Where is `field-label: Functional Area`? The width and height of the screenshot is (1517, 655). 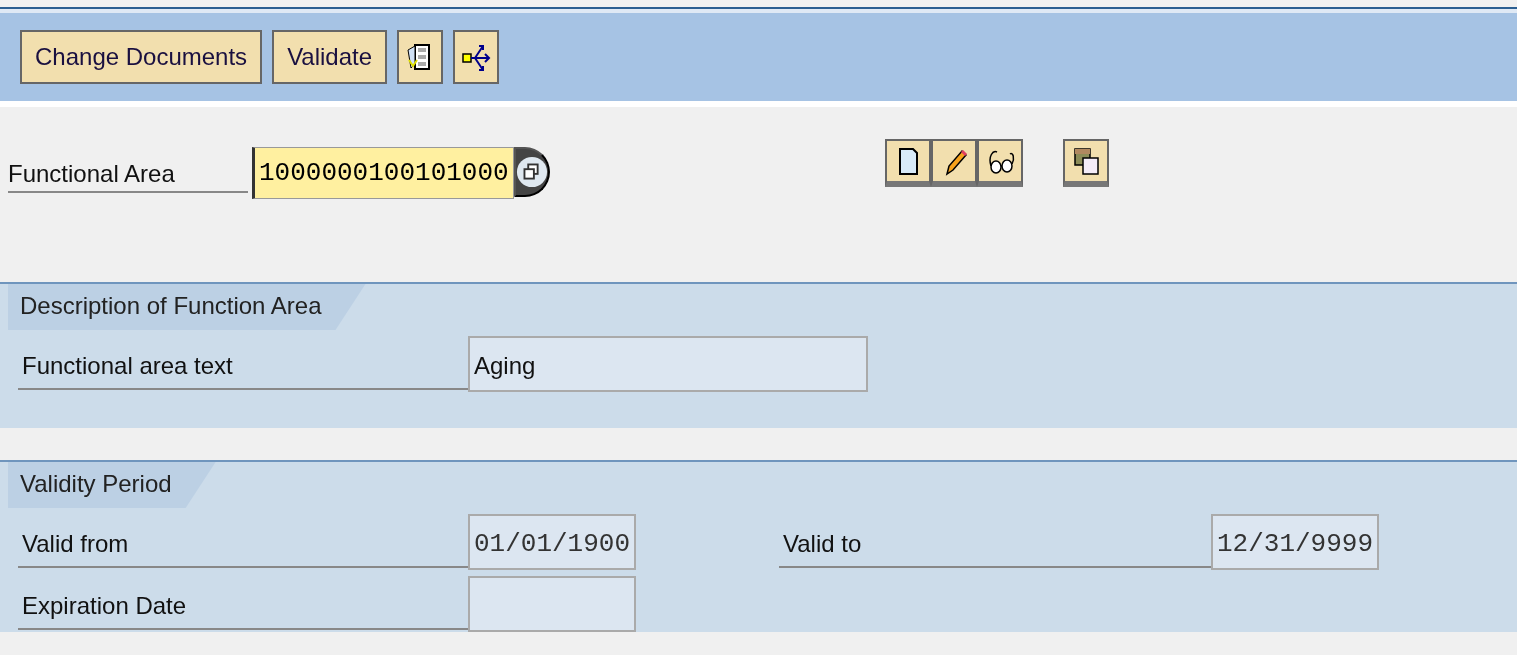 field-label: Functional Area is located at coordinates (128, 170).